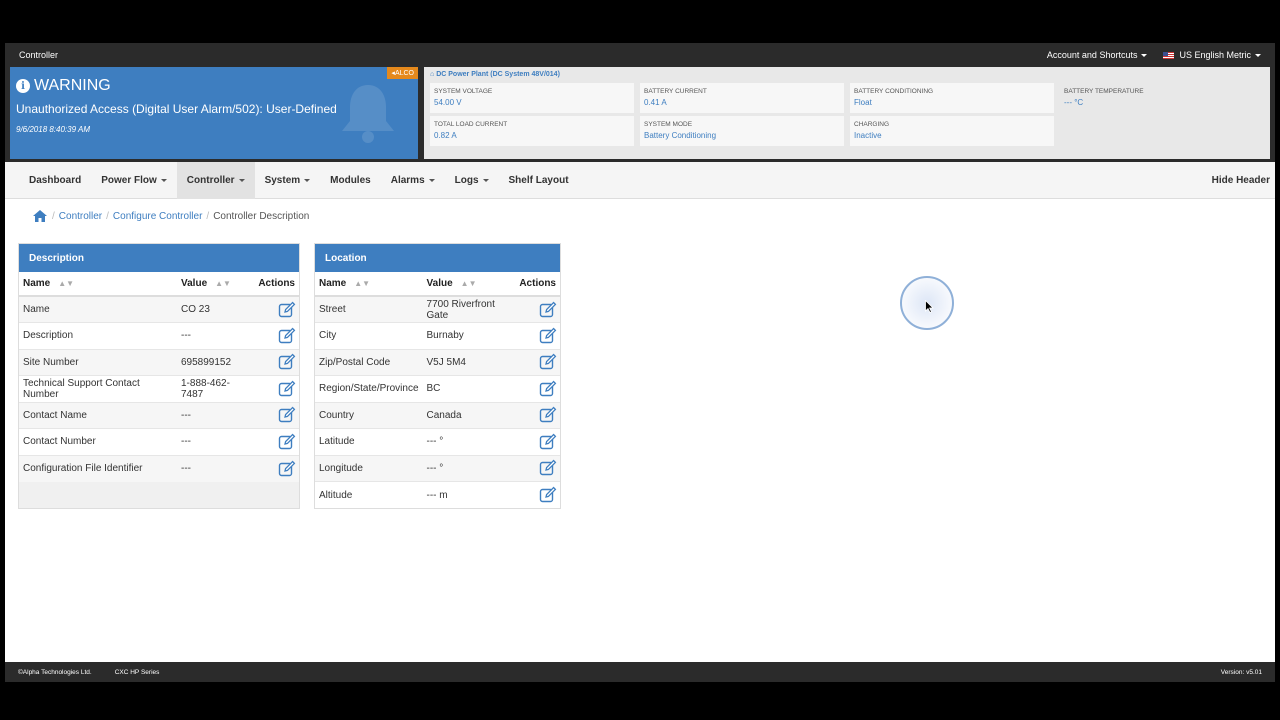  I want to click on account-shortcuts-label: Account and Shortcuts, so click(1092, 55).